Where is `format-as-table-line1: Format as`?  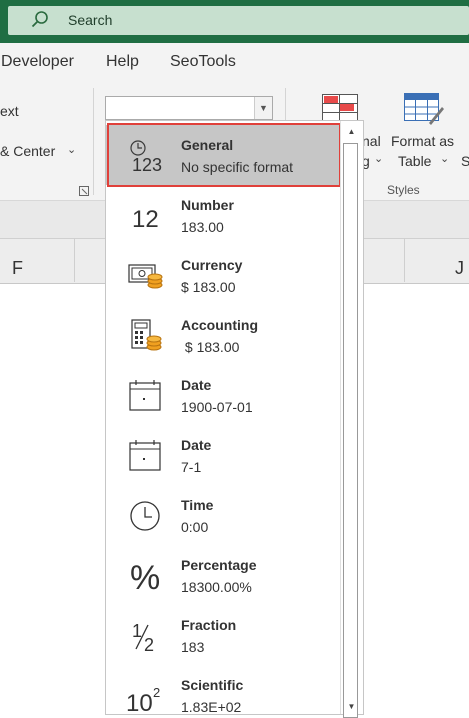 format-as-table-line1: Format as is located at coordinates (422, 141).